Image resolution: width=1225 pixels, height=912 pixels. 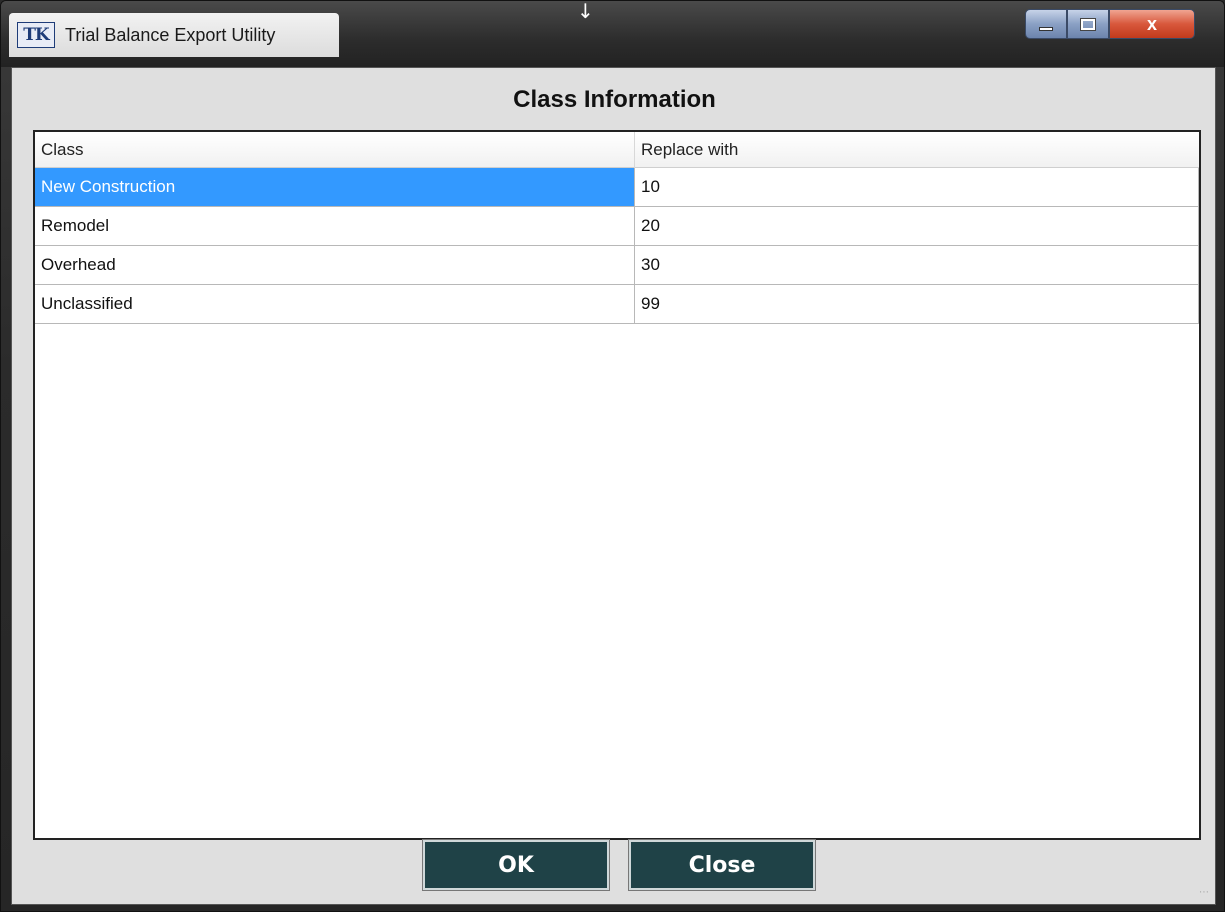 What do you see at coordinates (1046, 24) in the screenshot?
I see `minimize-button` at bounding box center [1046, 24].